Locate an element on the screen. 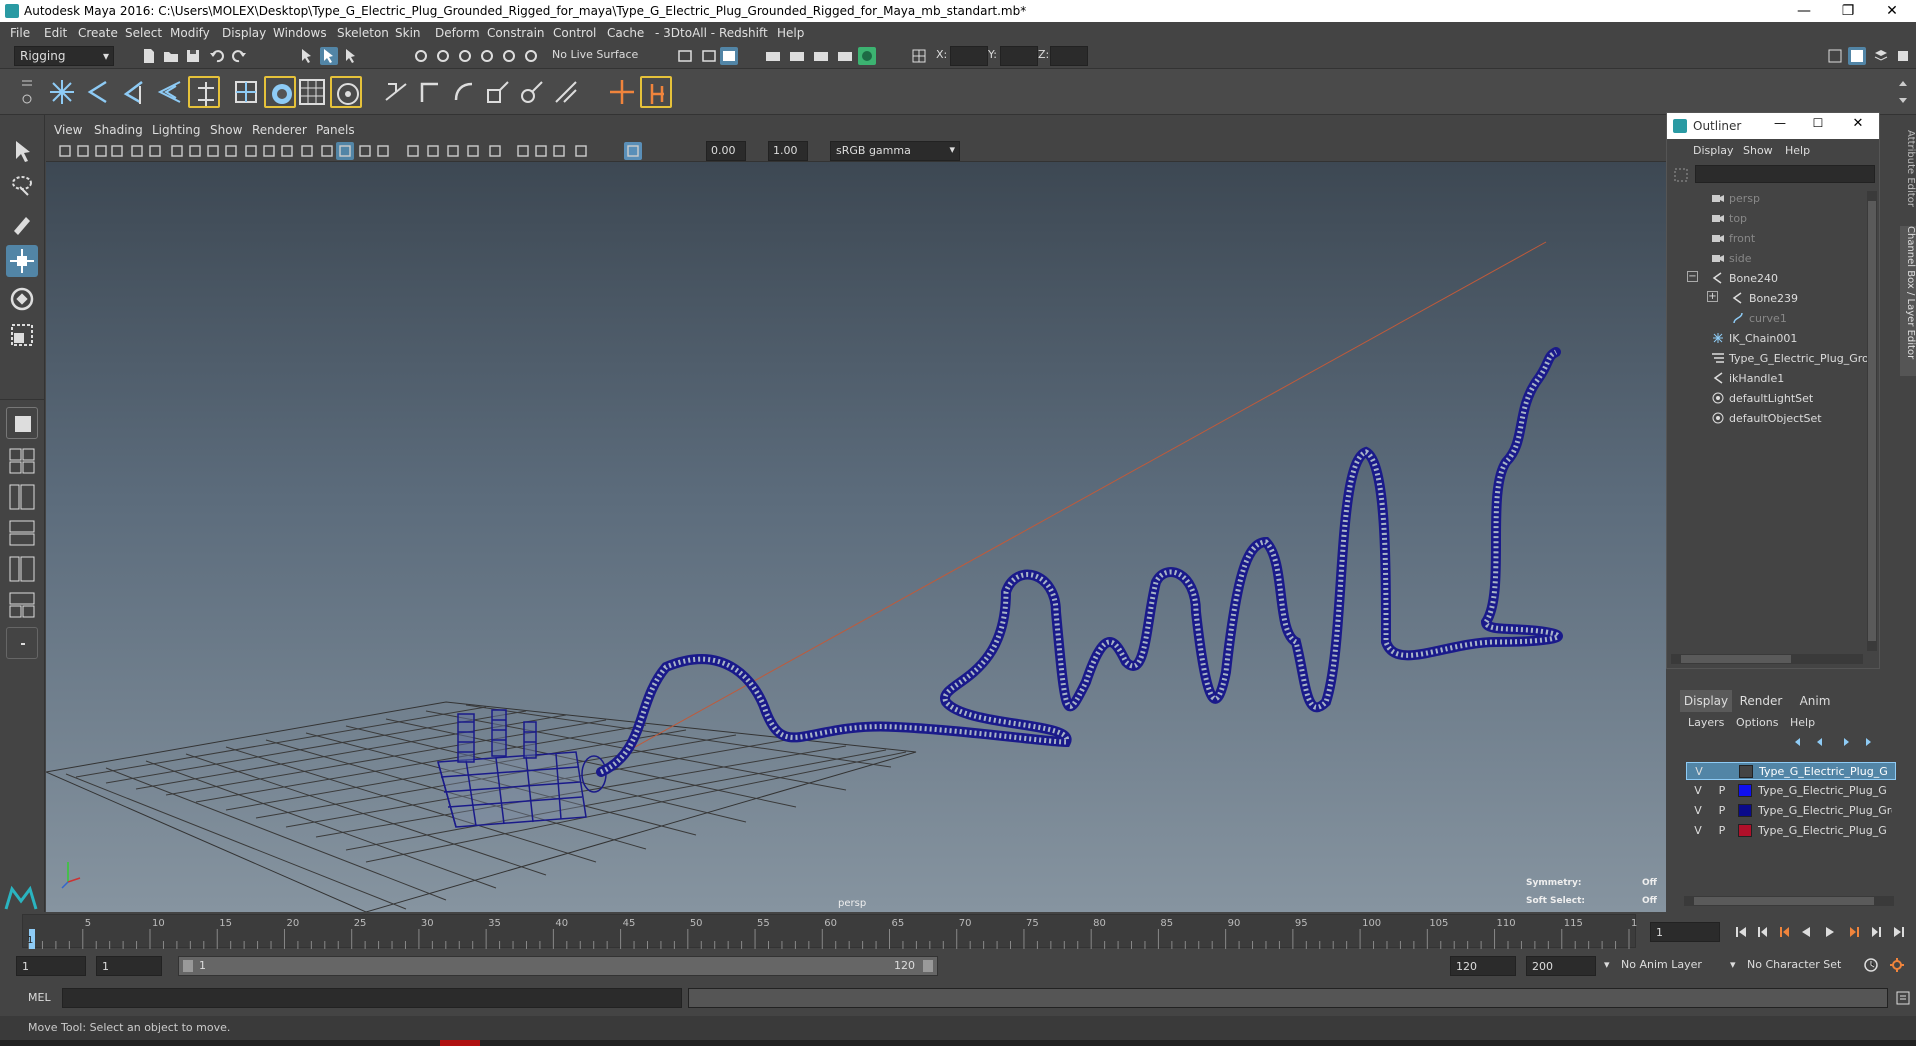 The height and width of the screenshot is (1046, 1916). custom-layout-icon is located at coordinates (22, 605).